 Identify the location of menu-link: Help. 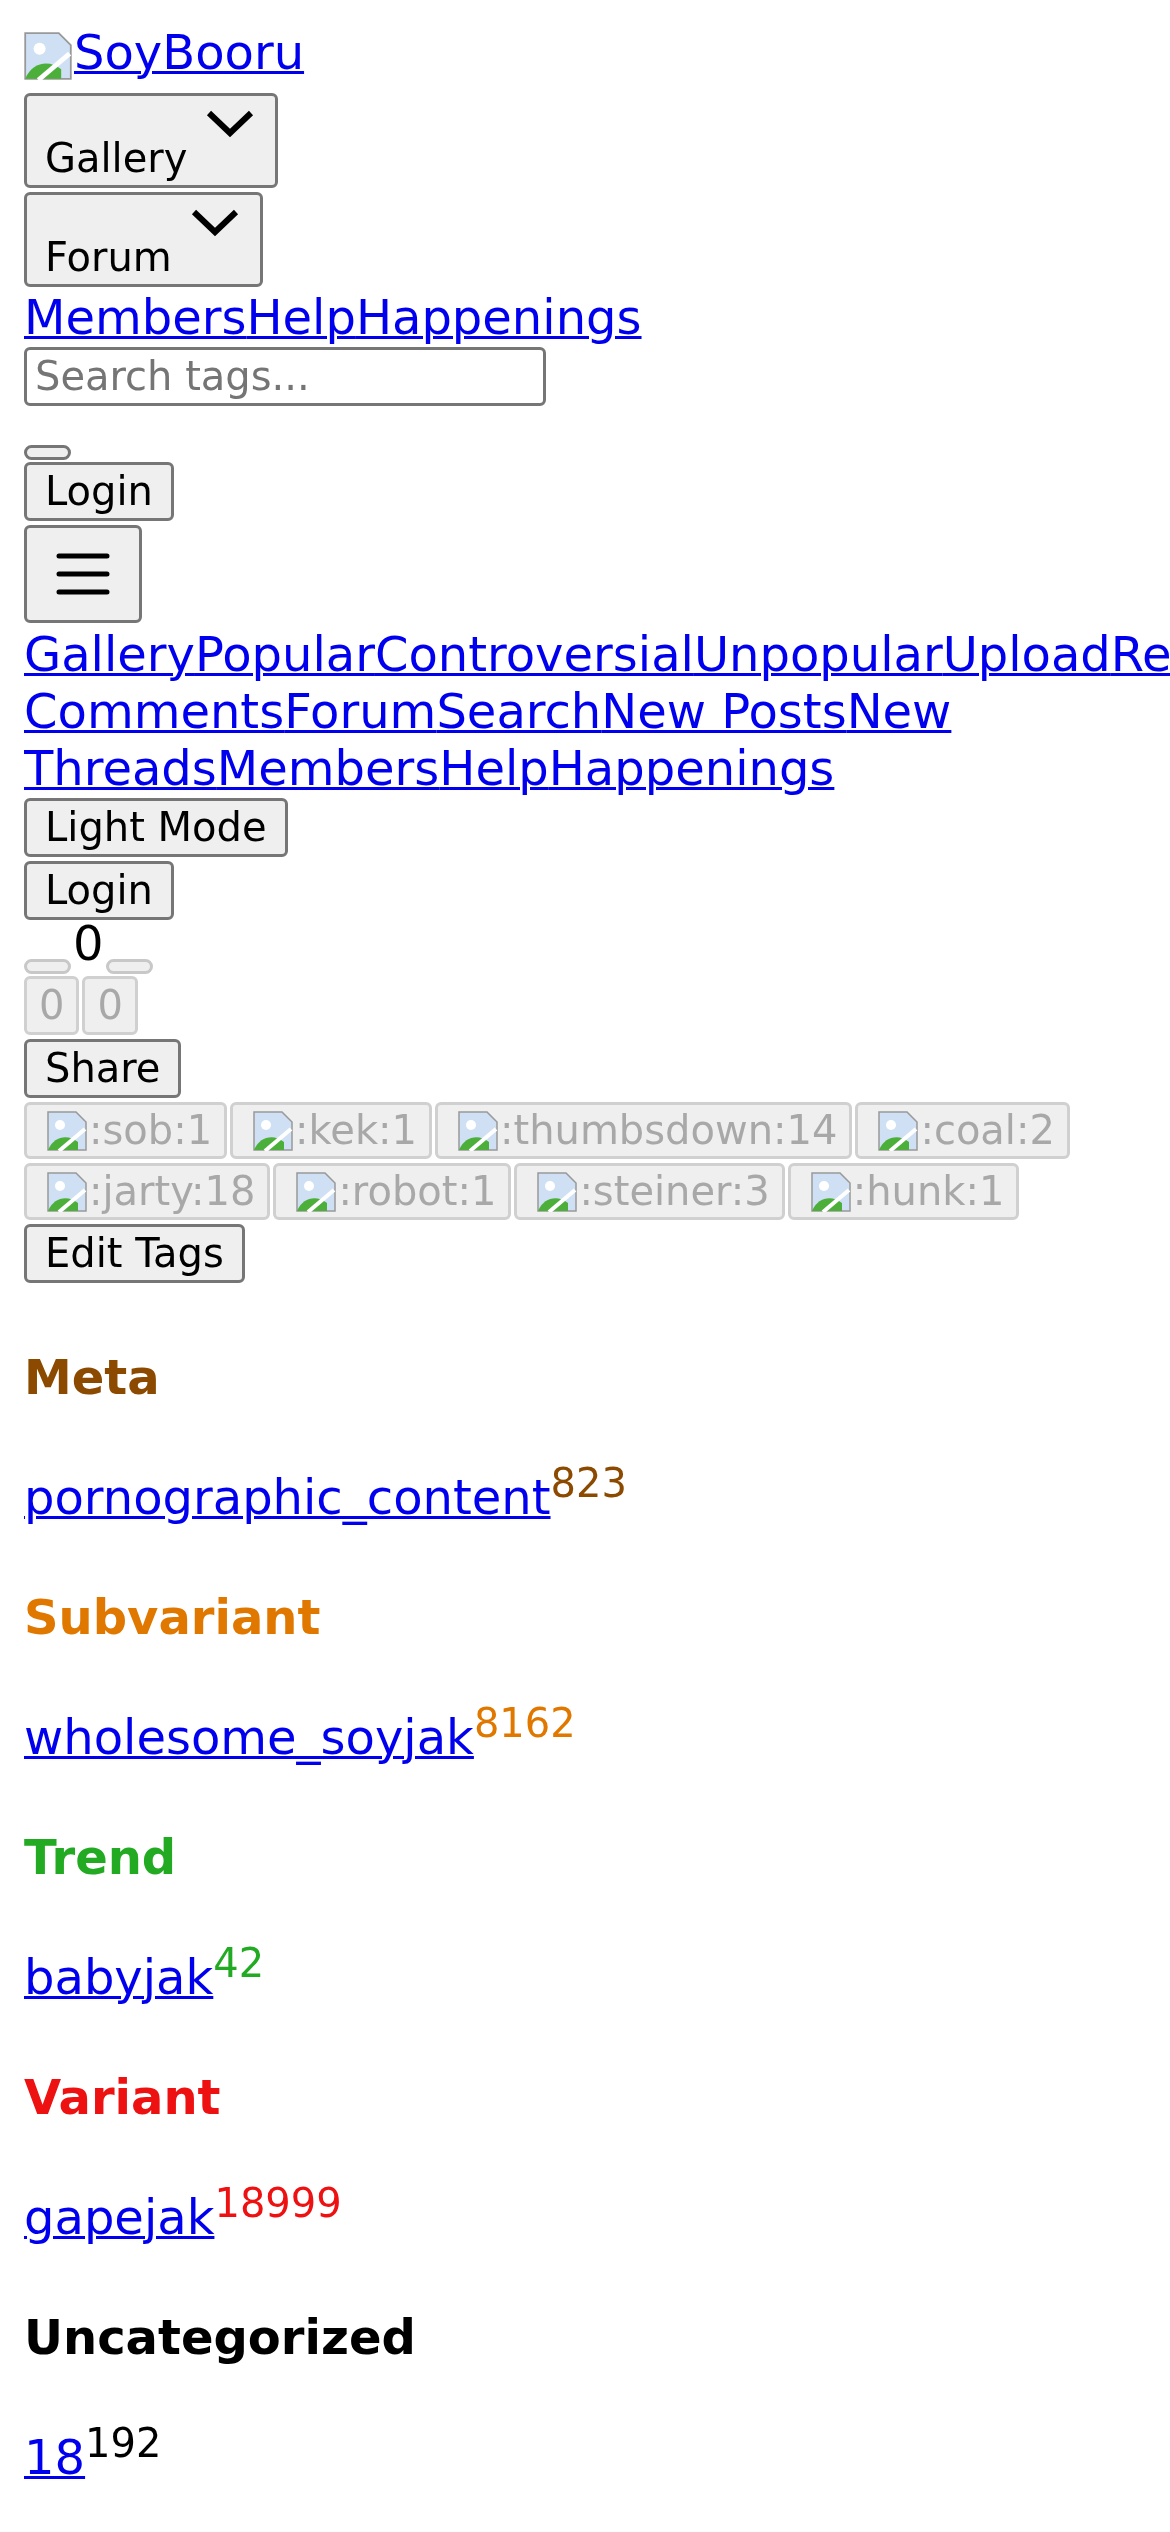
(494, 768).